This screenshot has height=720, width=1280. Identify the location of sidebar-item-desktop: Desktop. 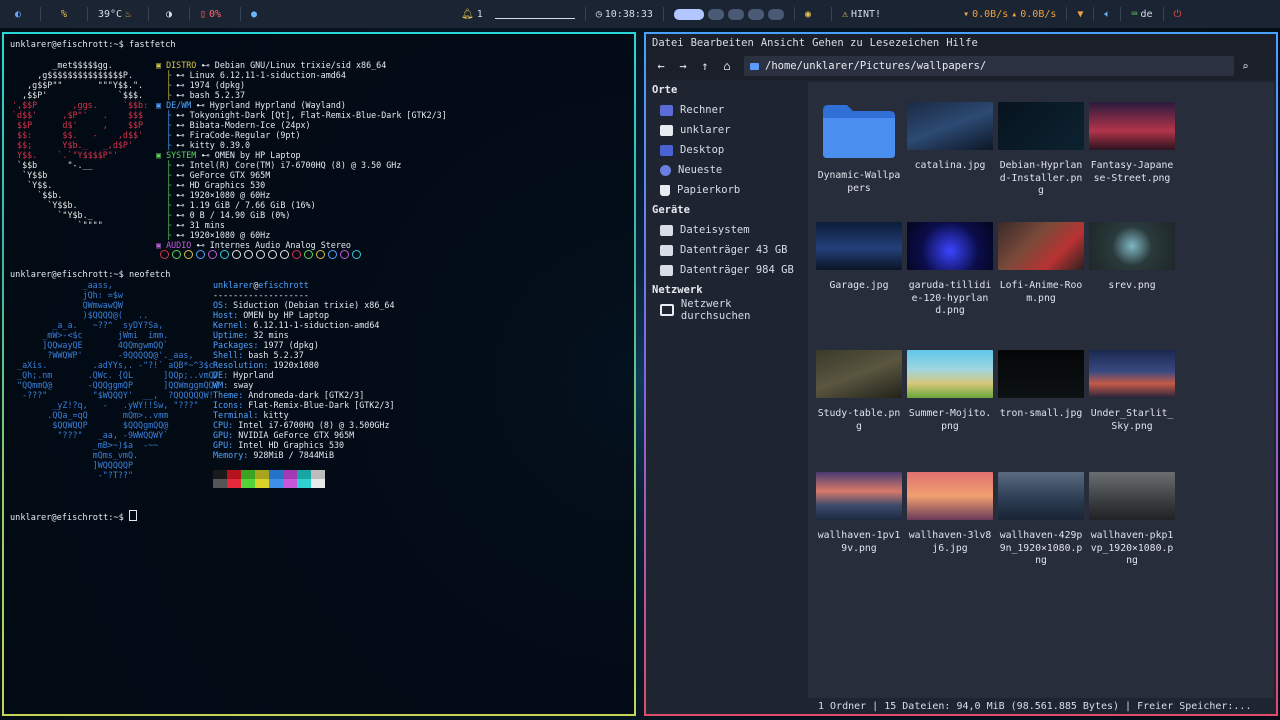
(726, 150).